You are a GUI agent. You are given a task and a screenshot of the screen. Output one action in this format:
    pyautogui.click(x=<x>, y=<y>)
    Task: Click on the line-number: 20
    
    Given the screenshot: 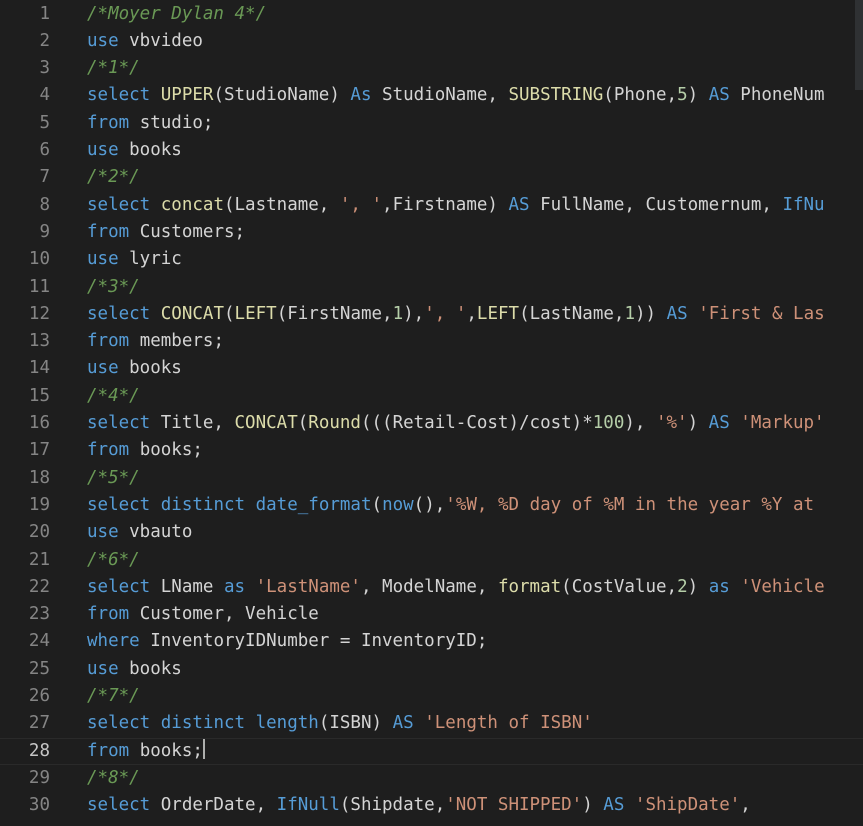 What is the action you would take?
    pyautogui.click(x=39, y=532)
    